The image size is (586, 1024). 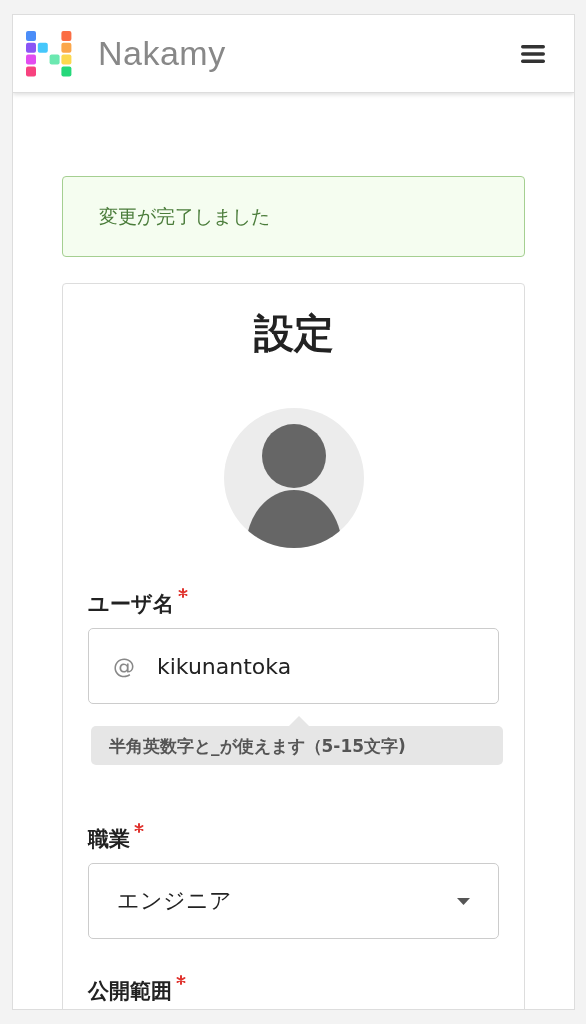 What do you see at coordinates (257, 746) in the screenshot?
I see `hint-text: 半角英数字と_が使えます（5-15文字)` at bounding box center [257, 746].